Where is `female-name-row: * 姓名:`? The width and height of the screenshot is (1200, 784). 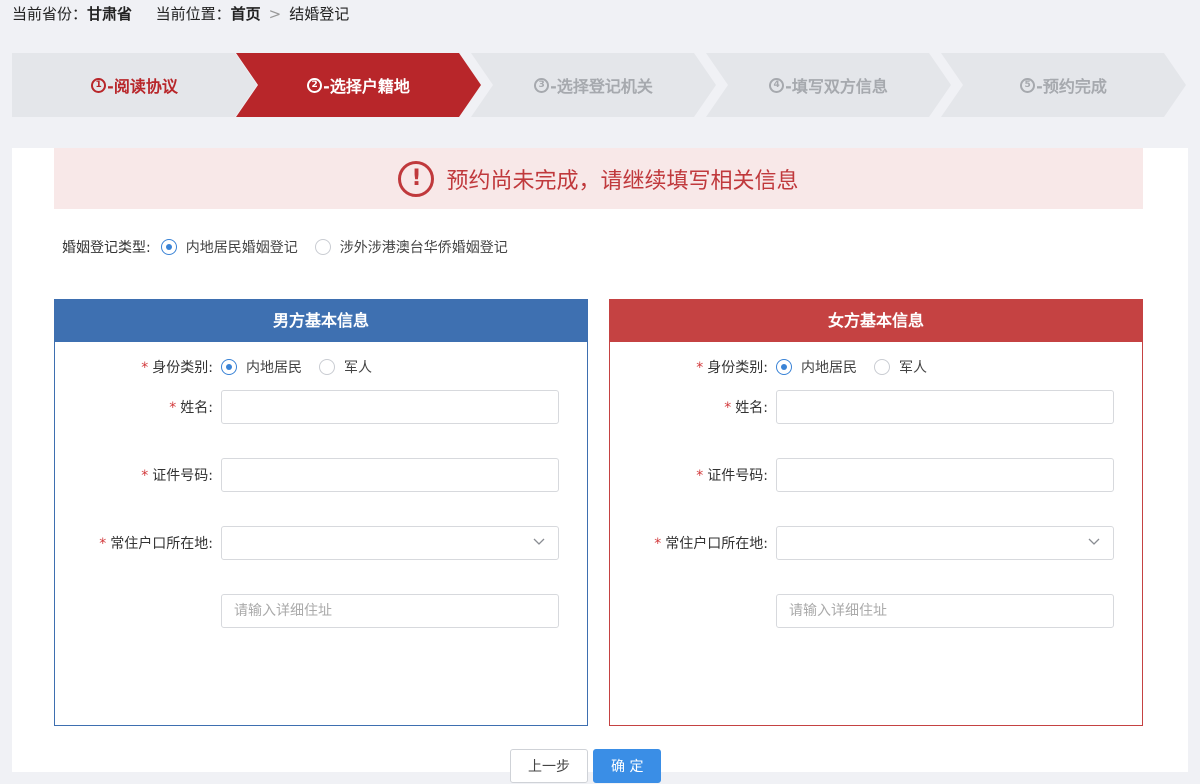
female-name-row: * 姓名: is located at coordinates (862, 407).